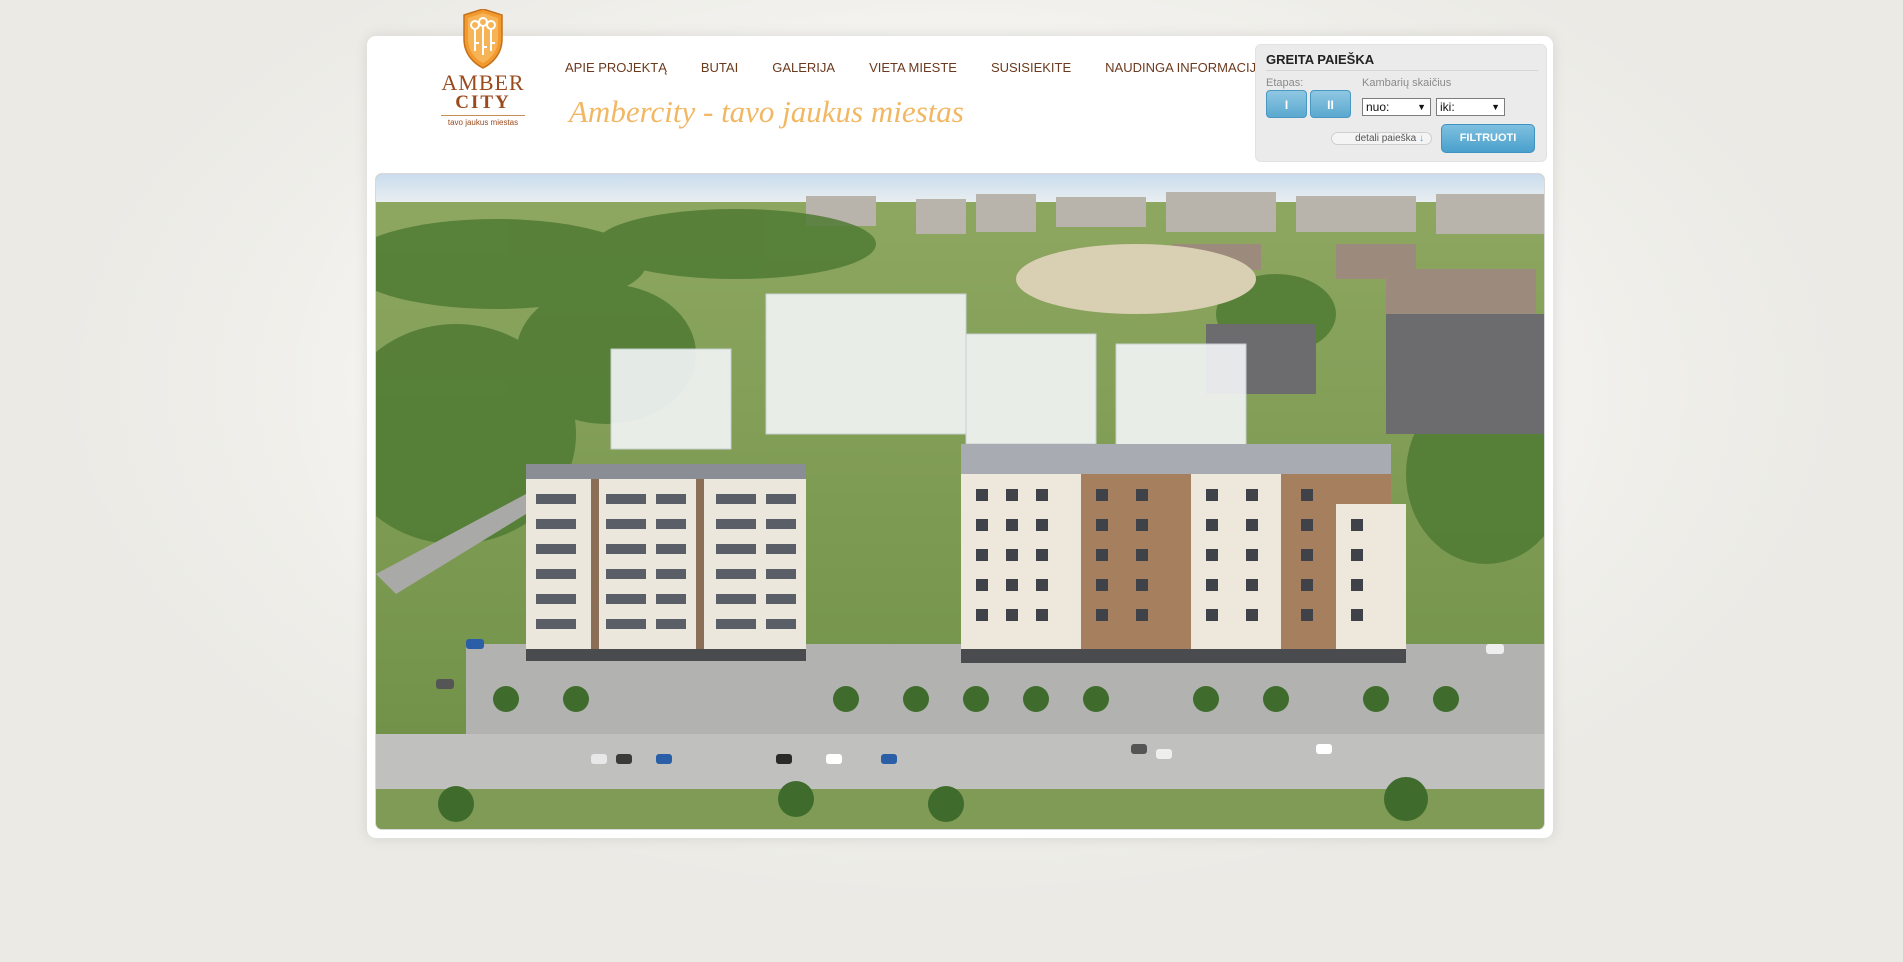  What do you see at coordinates (1386, 138) in the screenshot?
I see `detailed-search-label: detali paieška` at bounding box center [1386, 138].